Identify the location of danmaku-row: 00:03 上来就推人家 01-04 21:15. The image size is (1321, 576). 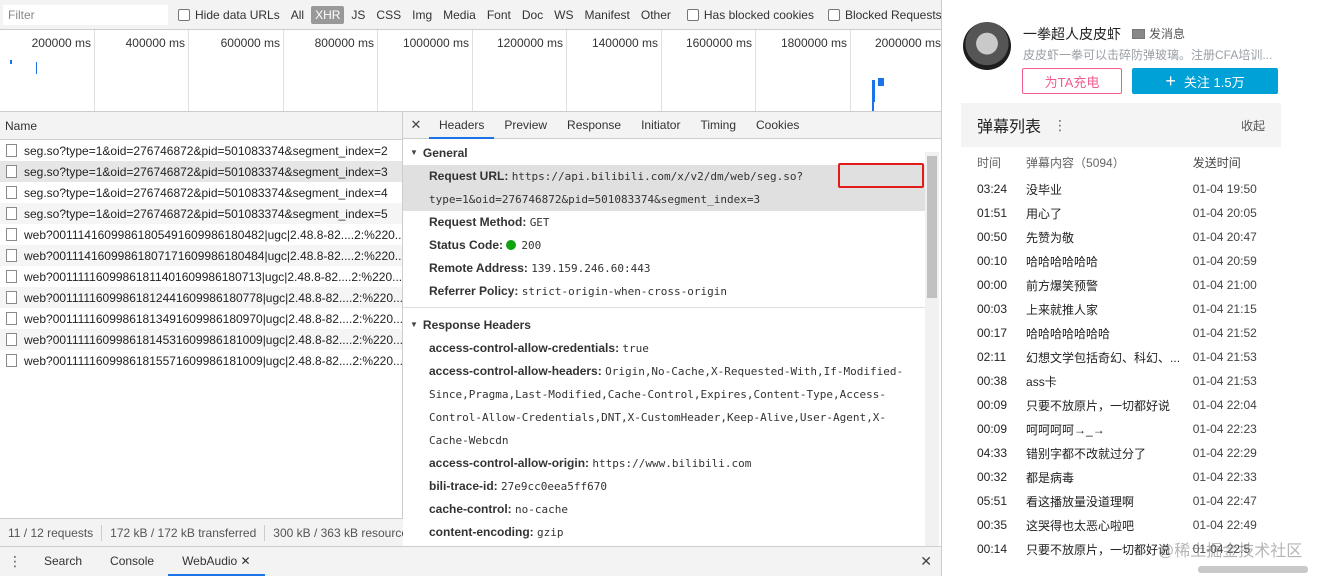
(1121, 309).